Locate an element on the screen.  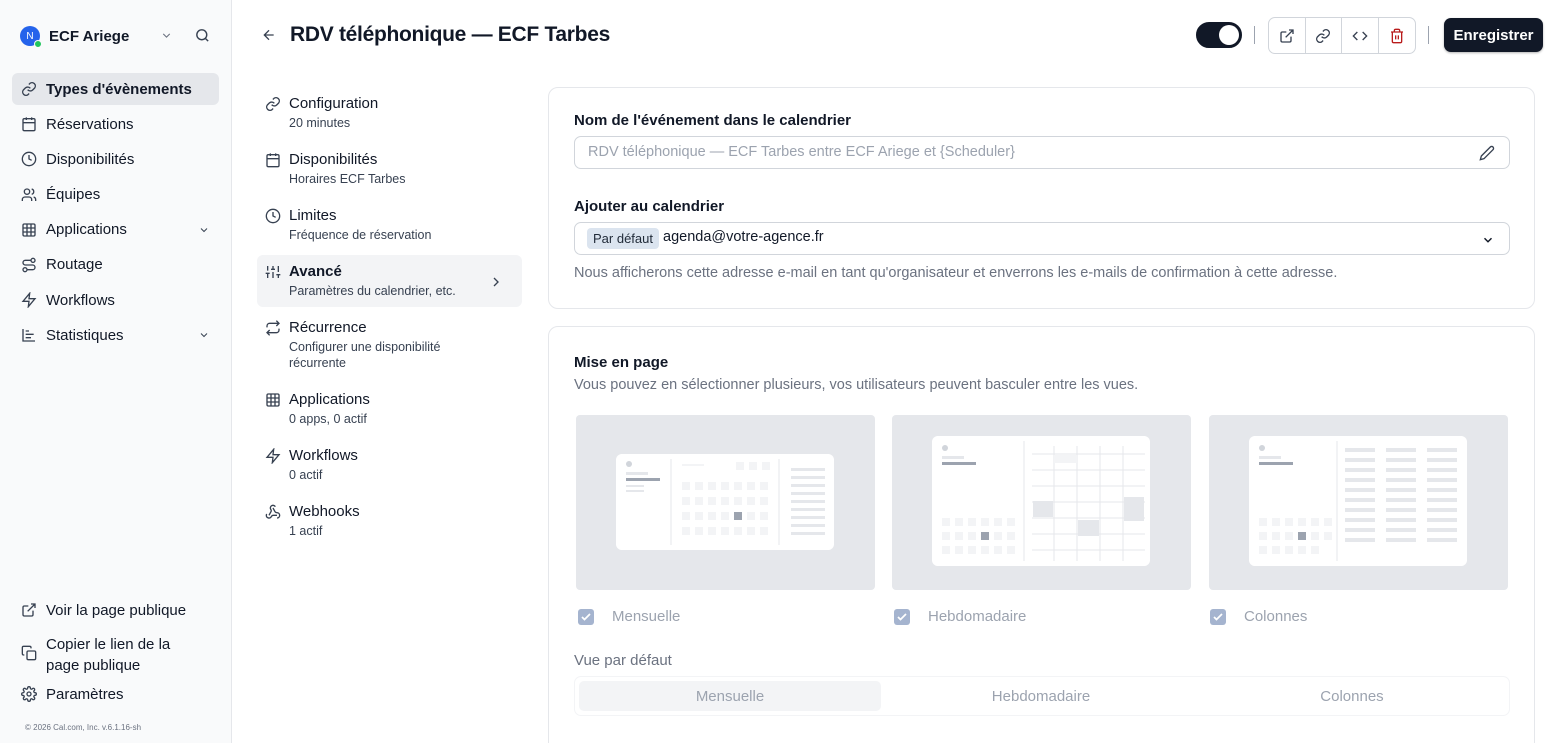
sidebar-item-availability: Disponibilités is located at coordinates (115, 159).